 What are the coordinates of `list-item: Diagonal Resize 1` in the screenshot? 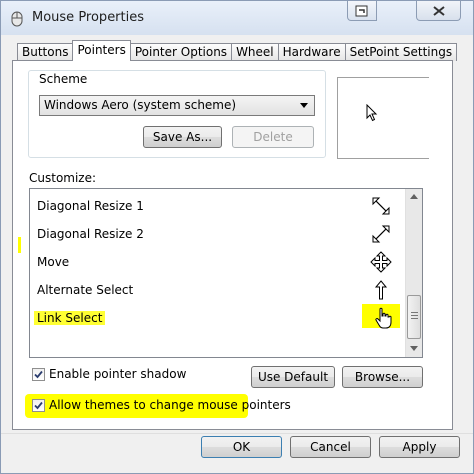 It's located at (218, 206).